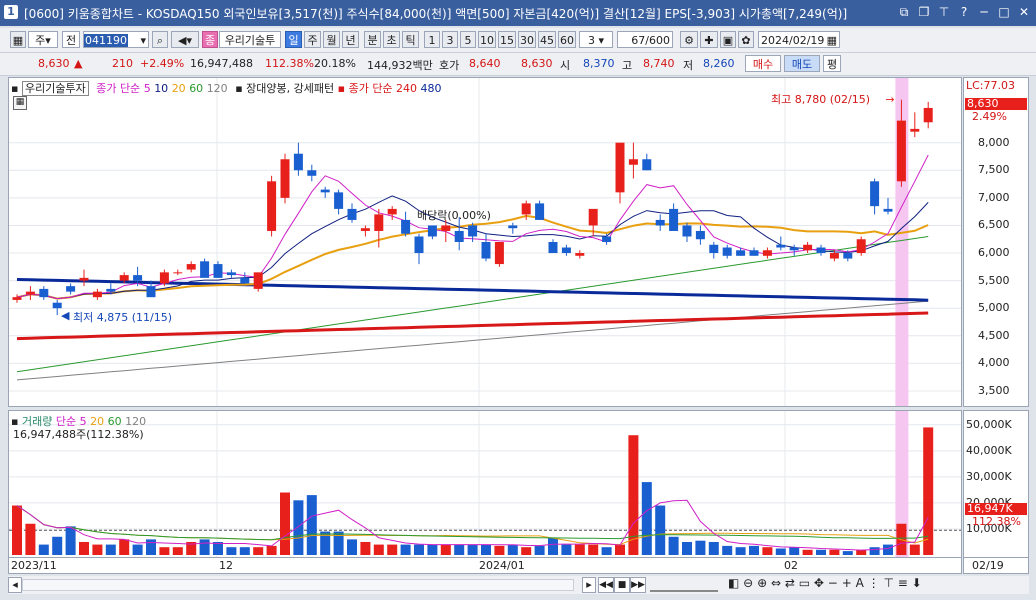  What do you see at coordinates (350, 39) in the screenshot?
I see `period-year: 년` at bounding box center [350, 39].